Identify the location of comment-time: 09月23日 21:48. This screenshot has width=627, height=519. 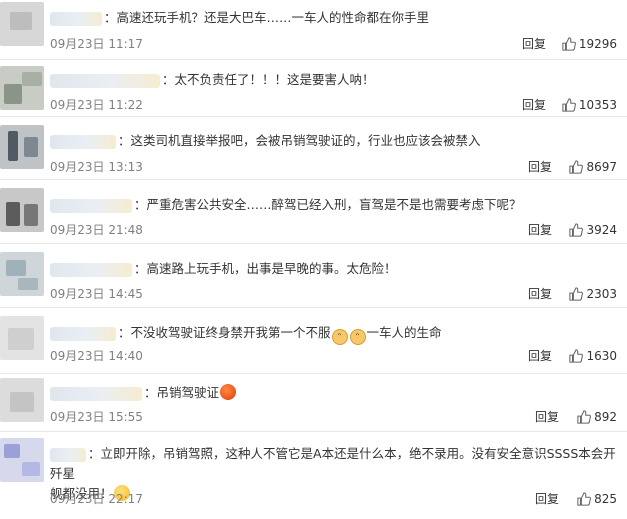
(96, 230).